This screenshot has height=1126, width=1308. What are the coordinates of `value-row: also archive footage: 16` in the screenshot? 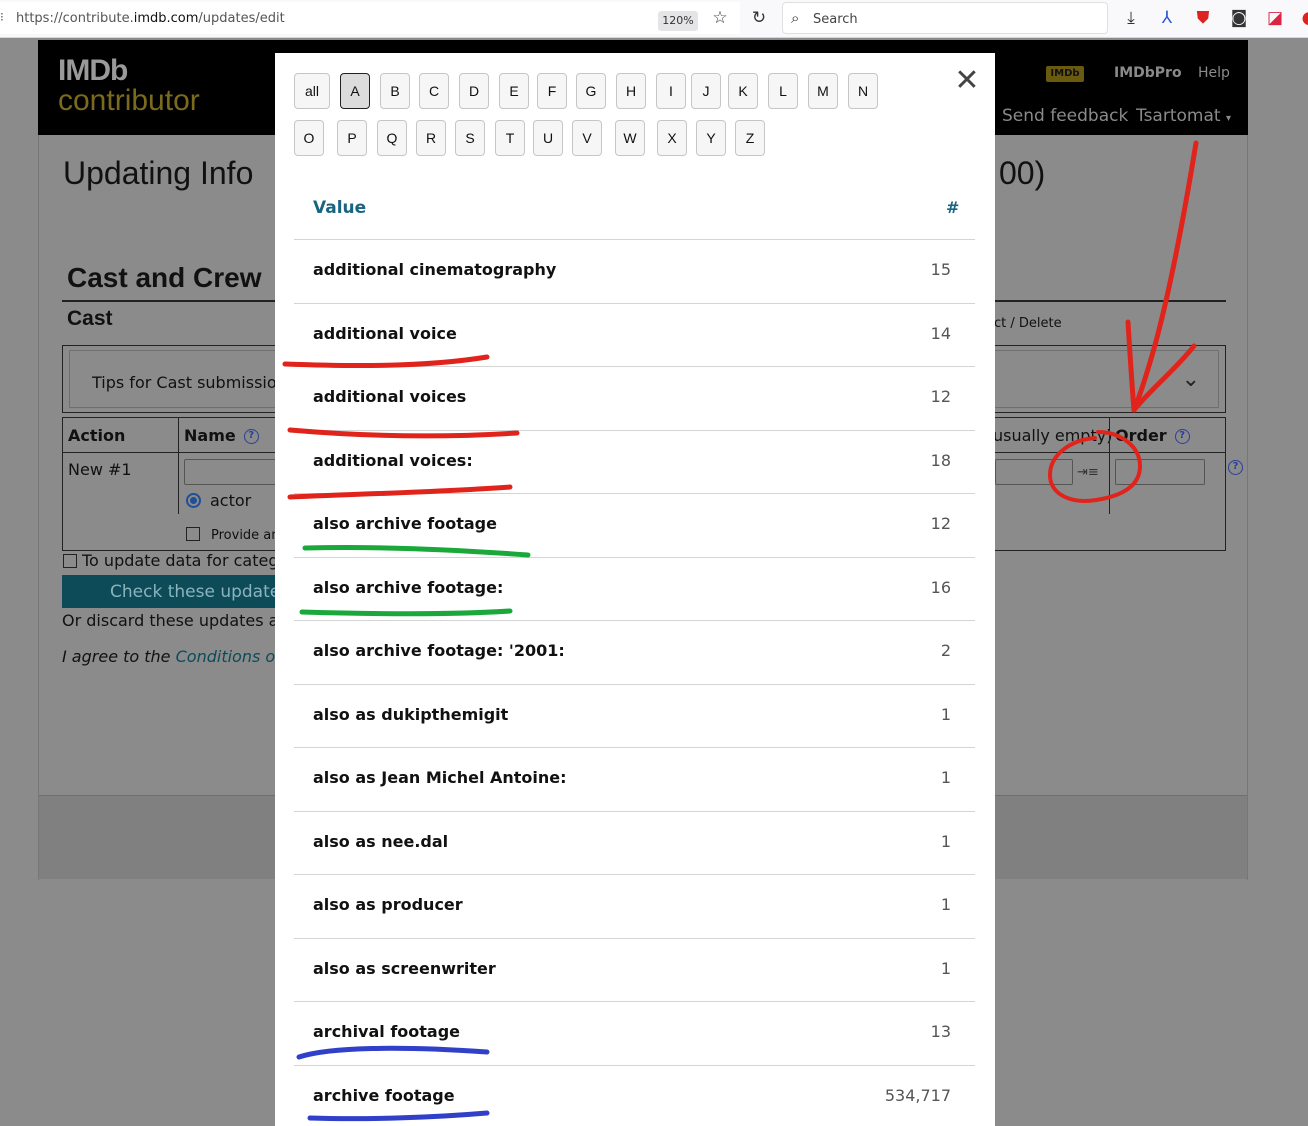 It's located at (634, 588).